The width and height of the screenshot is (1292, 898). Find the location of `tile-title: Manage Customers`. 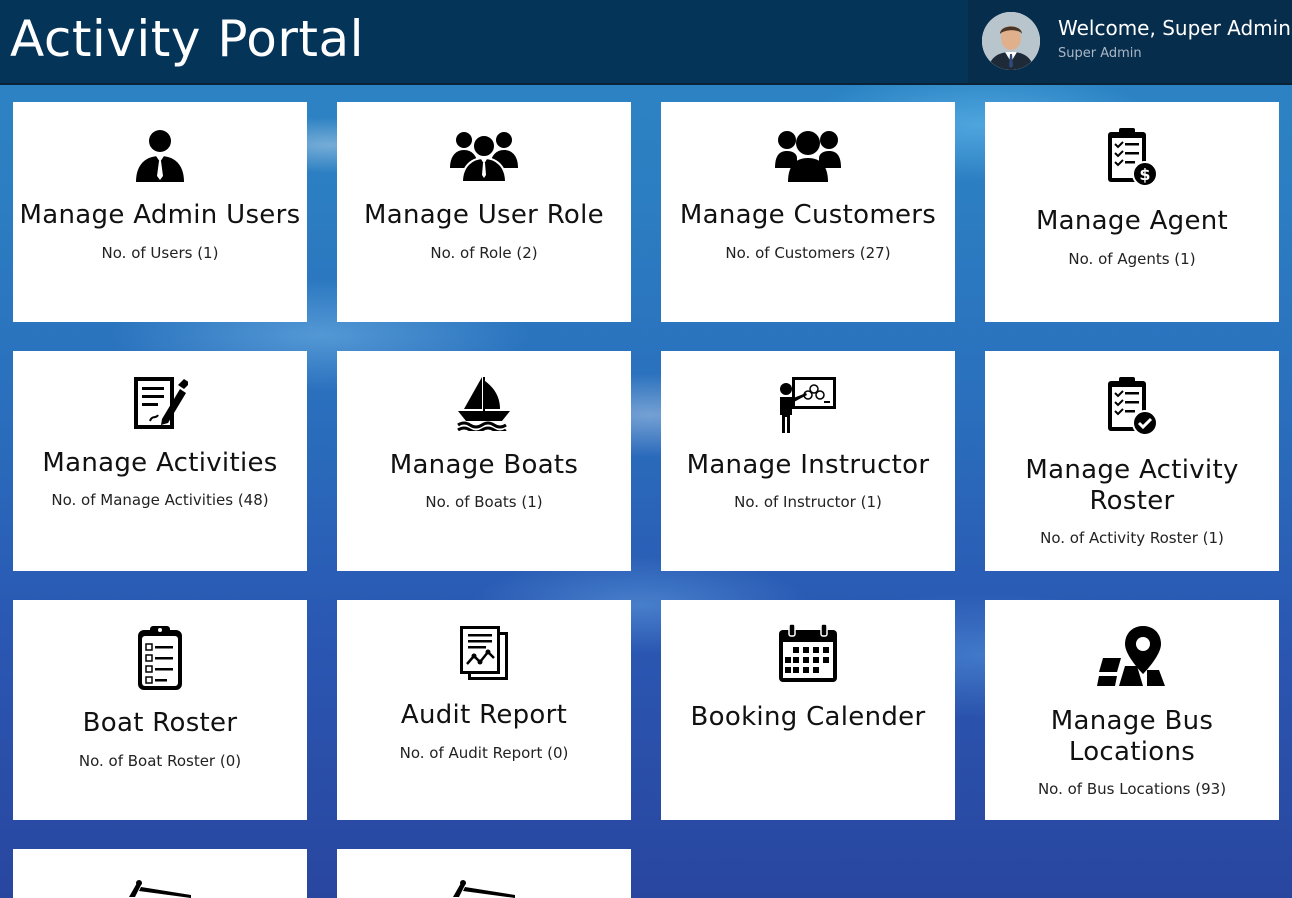

tile-title: Manage Customers is located at coordinates (808, 215).